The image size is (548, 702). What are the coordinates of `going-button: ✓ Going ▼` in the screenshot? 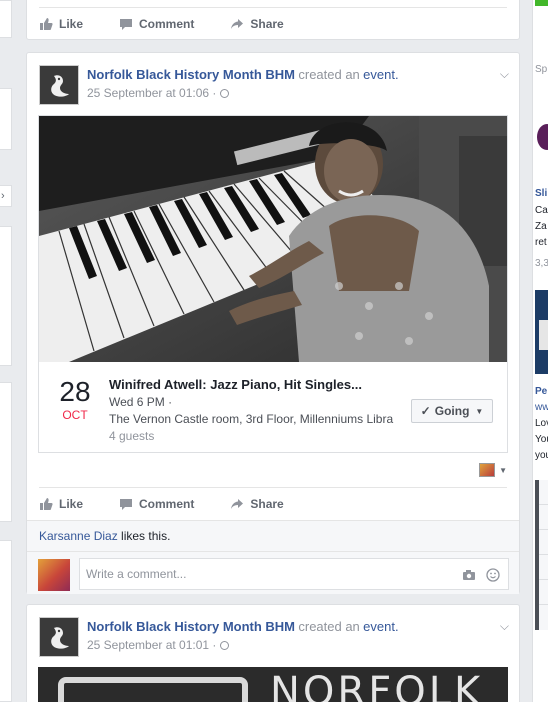 It's located at (452, 411).